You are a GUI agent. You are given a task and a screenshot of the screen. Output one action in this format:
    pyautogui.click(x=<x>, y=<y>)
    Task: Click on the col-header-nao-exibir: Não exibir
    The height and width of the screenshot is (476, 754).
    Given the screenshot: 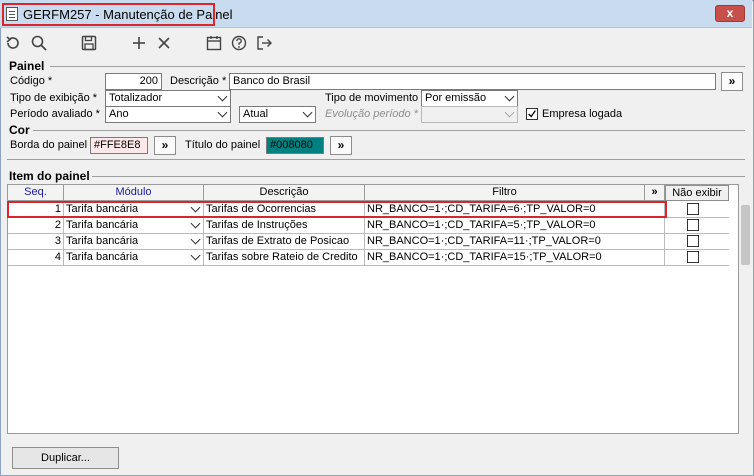 What is the action you would take?
    pyautogui.click(x=697, y=193)
    